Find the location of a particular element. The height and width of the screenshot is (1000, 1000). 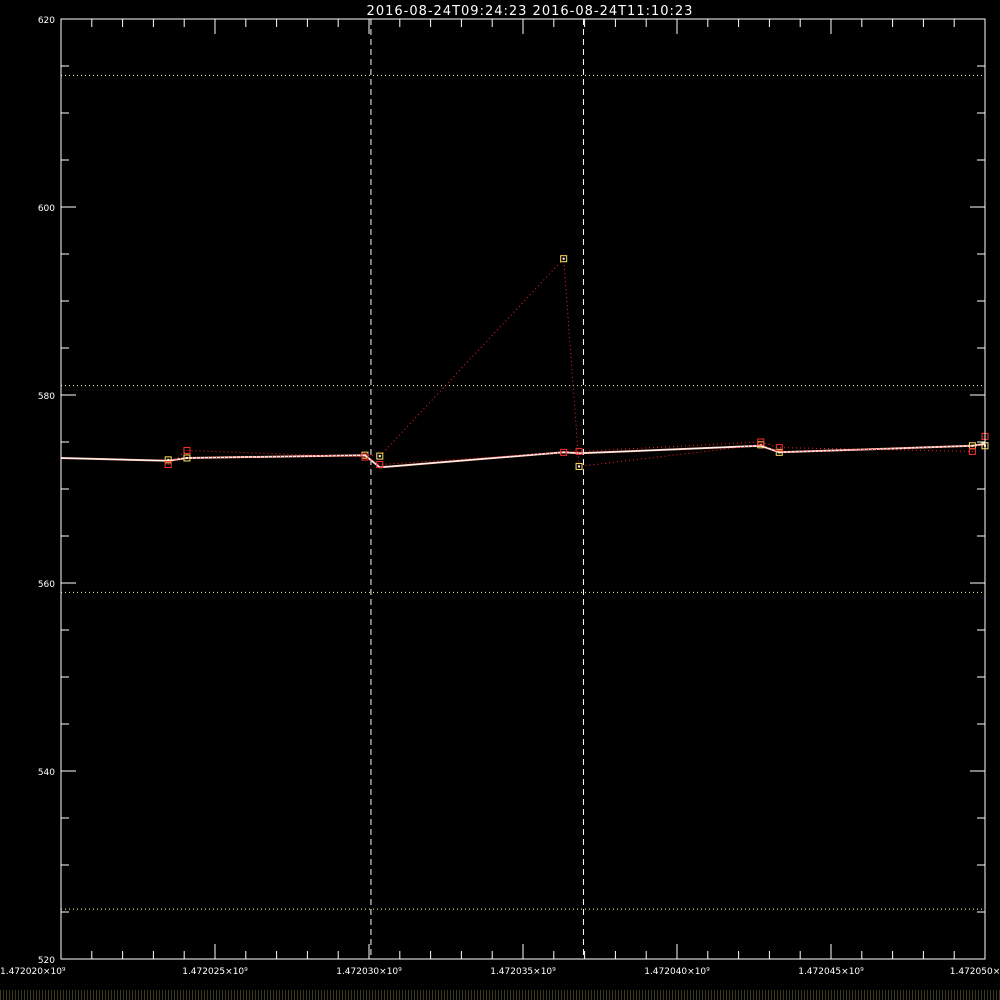

y-tick-label: 600 is located at coordinates (46, 209).